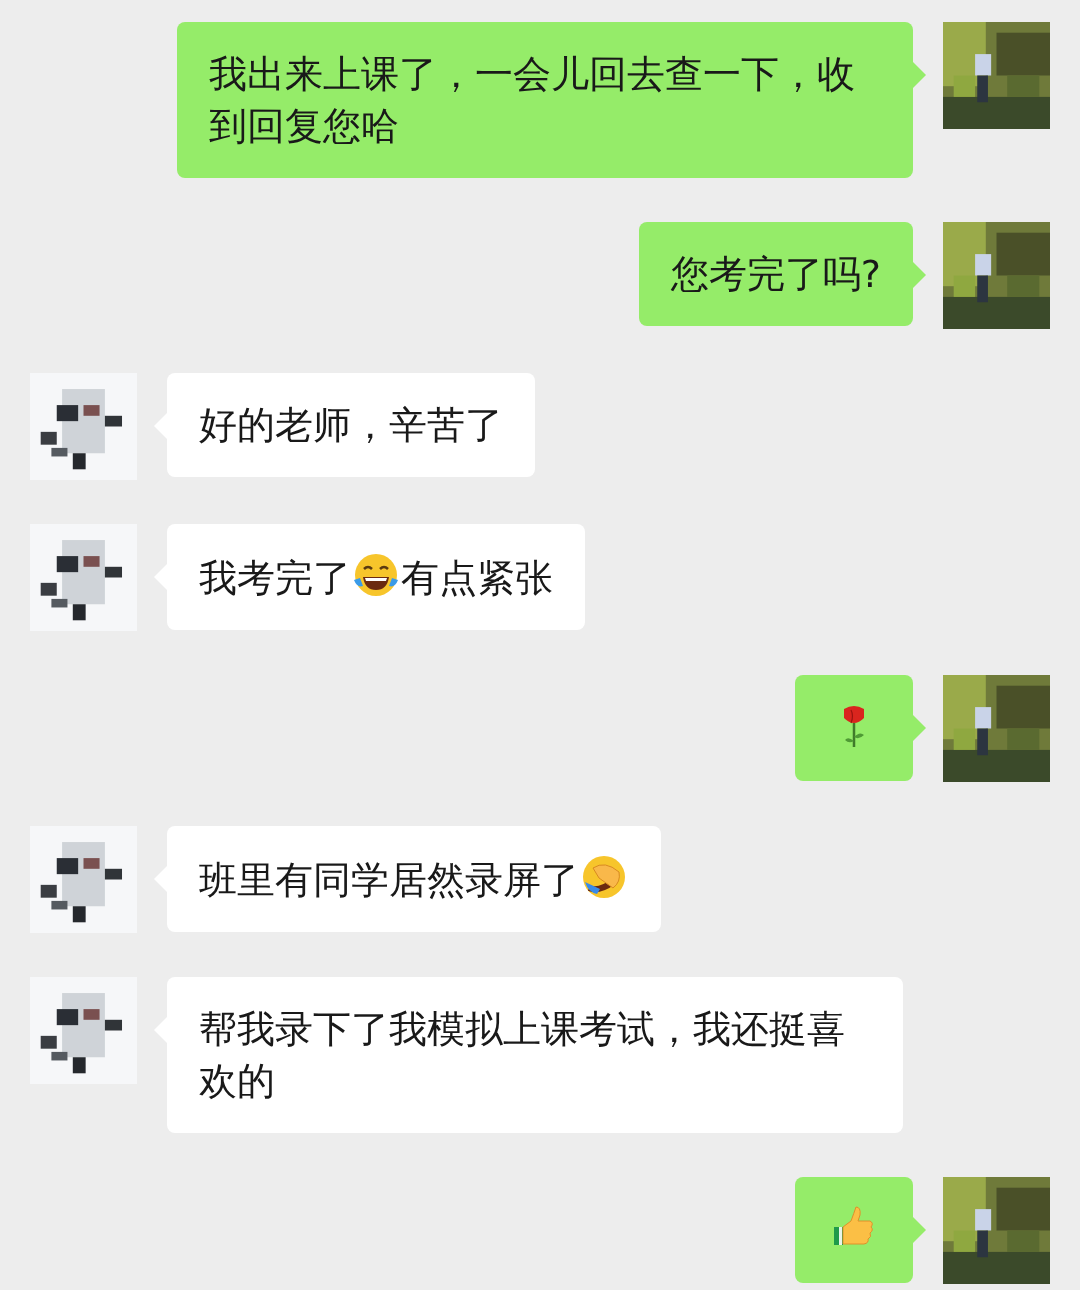 The image size is (1080, 1290). Describe the element at coordinates (477, 578) in the screenshot. I see `message-text: 有点紧张` at that location.